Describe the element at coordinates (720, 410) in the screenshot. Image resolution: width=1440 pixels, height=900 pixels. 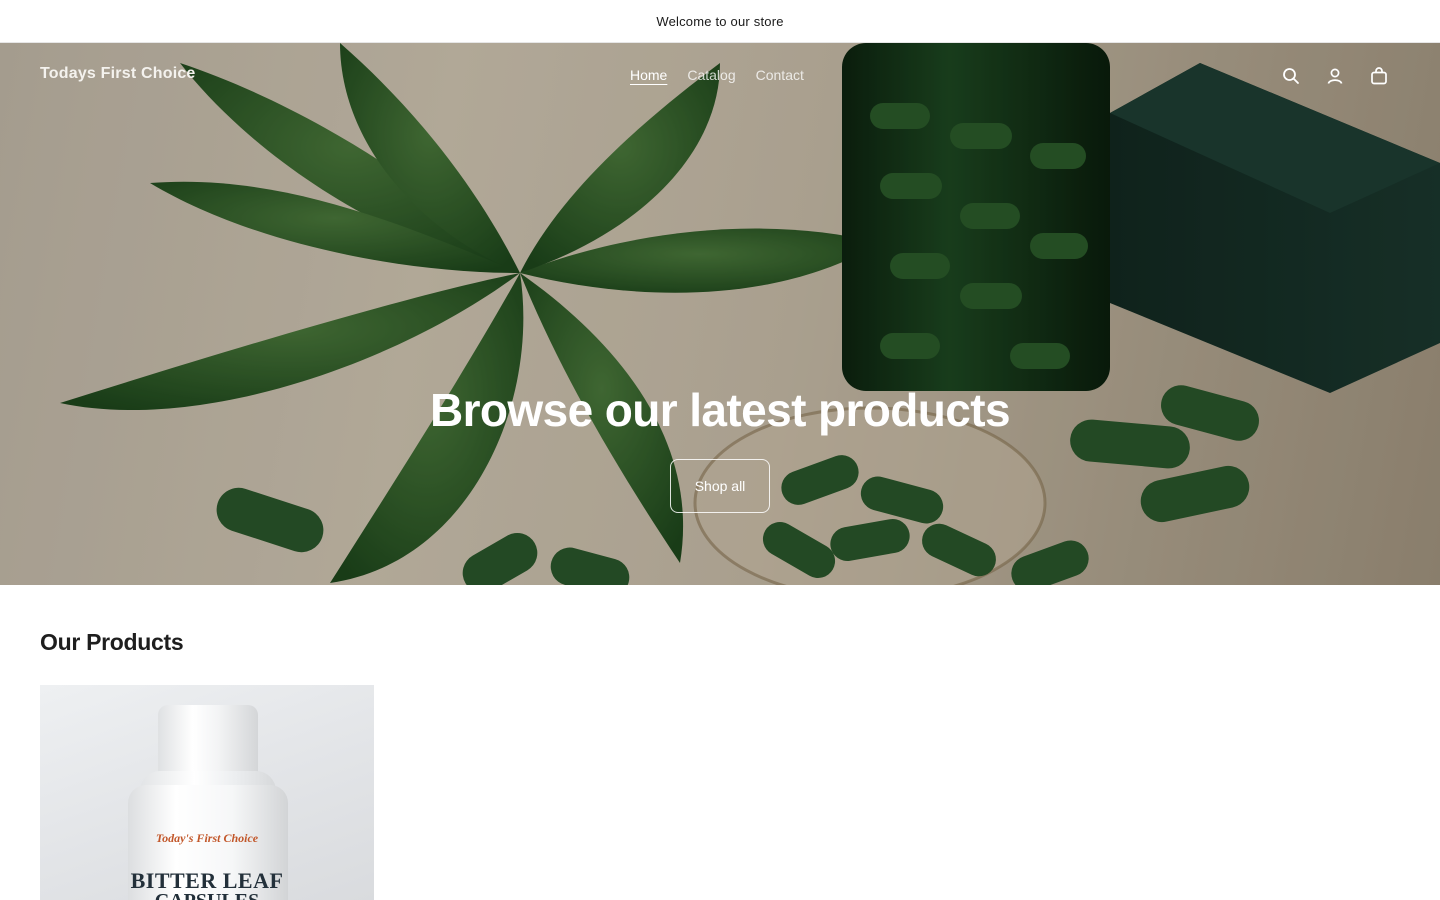
I see `hero-title: Browse our latest products` at that location.